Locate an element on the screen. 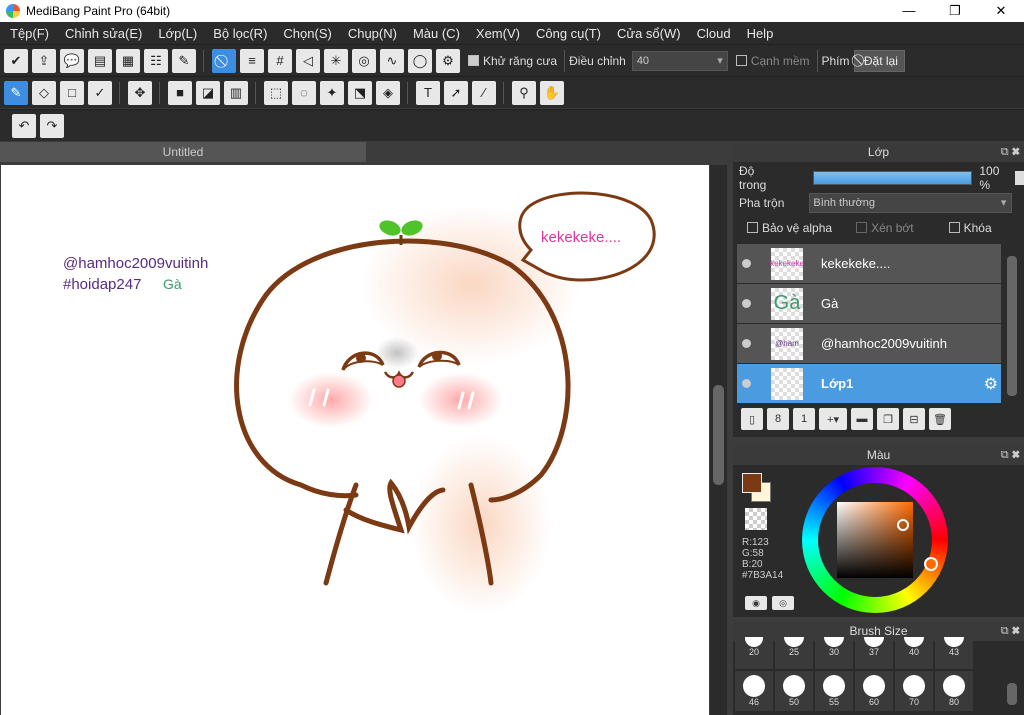 The height and width of the screenshot is (715, 1024). cloud-save-icon: ✔ is located at coordinates (16, 60).